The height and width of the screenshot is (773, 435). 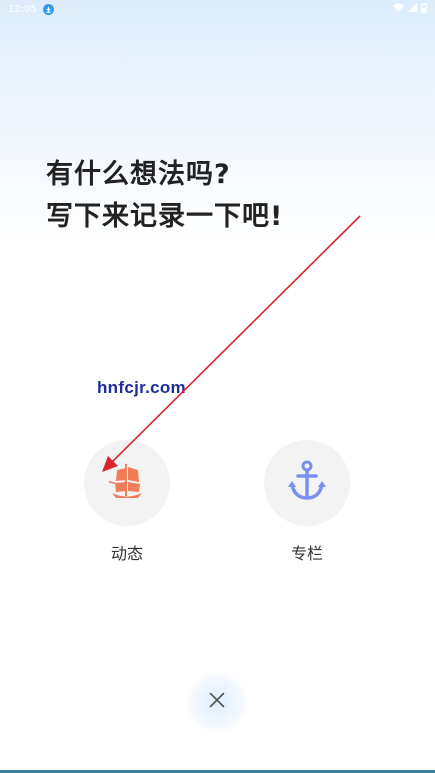 I want to click on post-column-button, so click(x=307, y=483).